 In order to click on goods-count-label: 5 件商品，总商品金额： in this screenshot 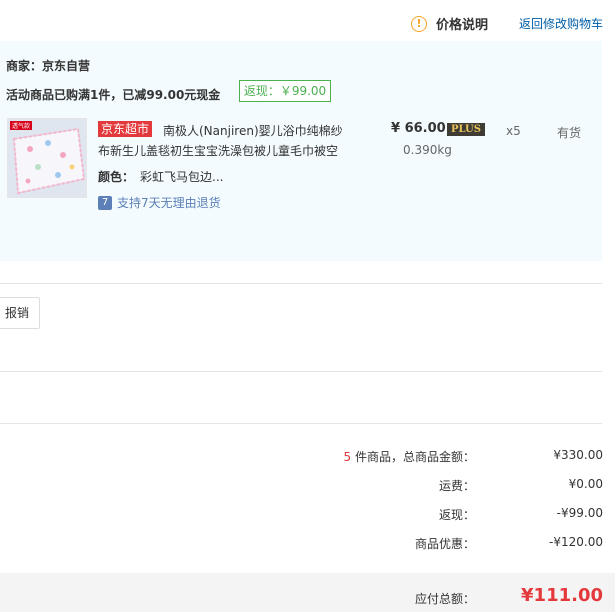, I will do `click(409, 456)`.